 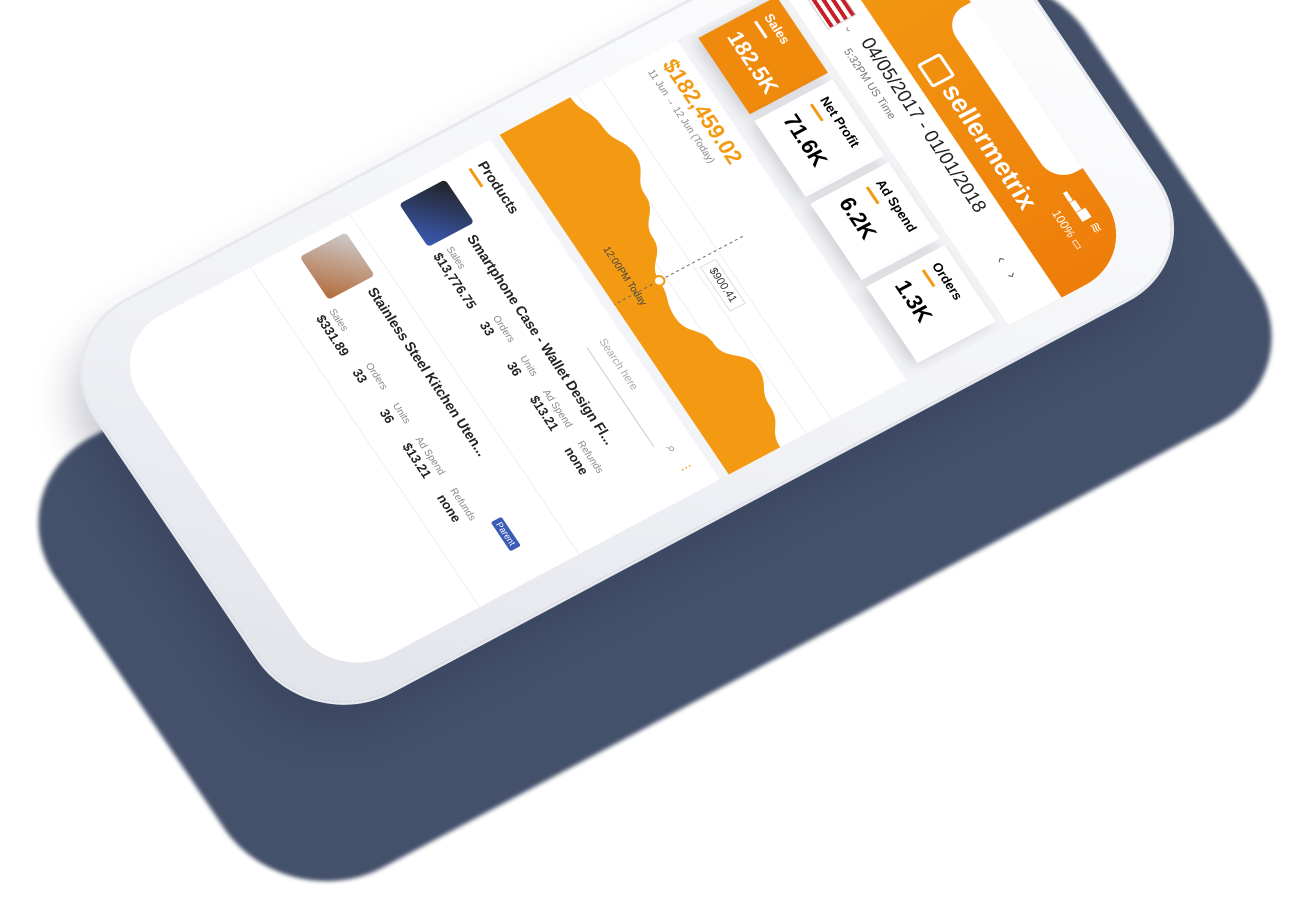 What do you see at coordinates (777, 29) in the screenshot?
I see `card-label: Sales` at bounding box center [777, 29].